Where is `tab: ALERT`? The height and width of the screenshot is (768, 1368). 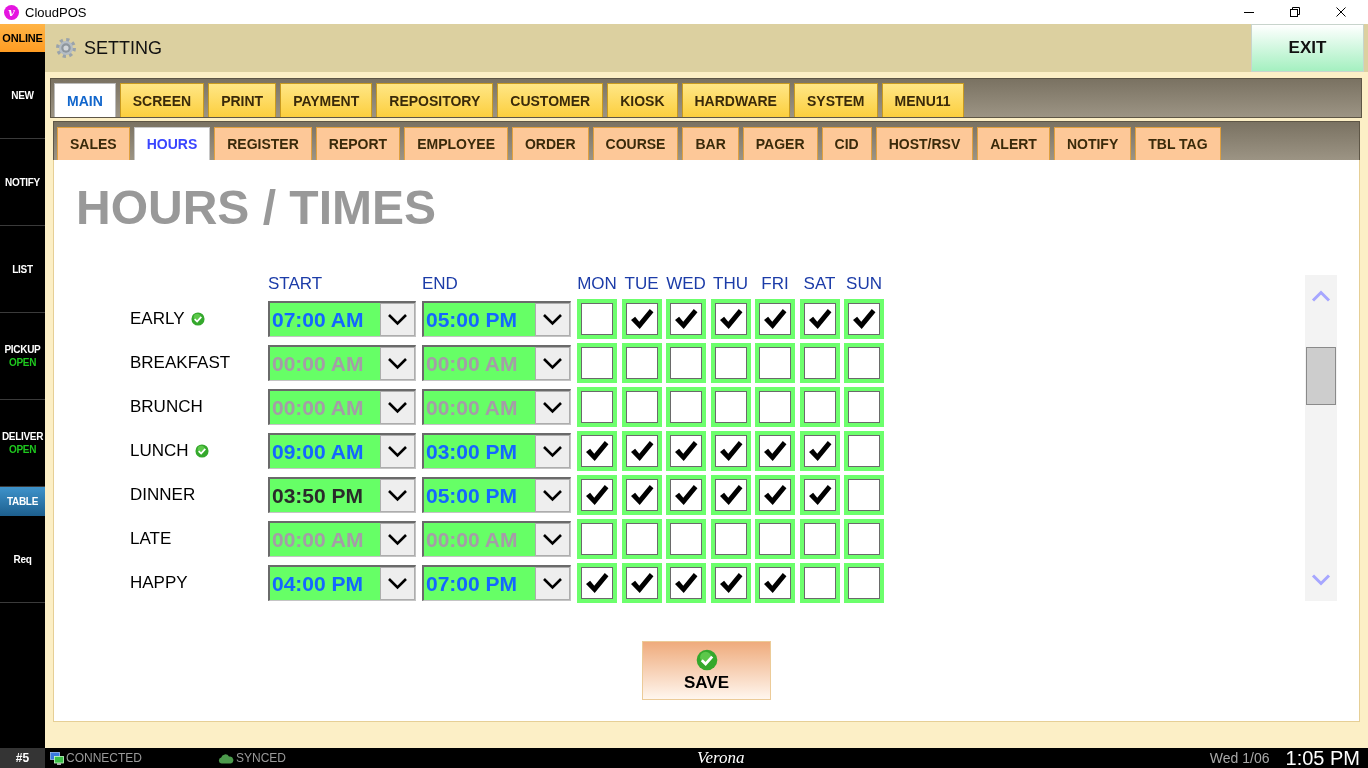
tab: ALERT is located at coordinates (1013, 143).